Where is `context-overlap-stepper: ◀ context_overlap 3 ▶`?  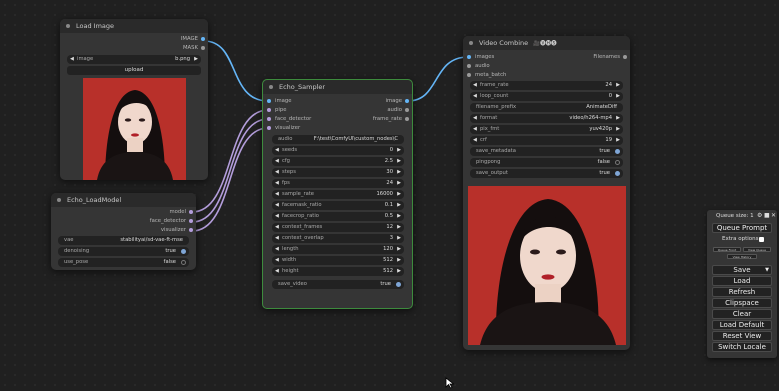
context-overlap-stepper: ◀ context_overlap 3 ▶ is located at coordinates (338, 238).